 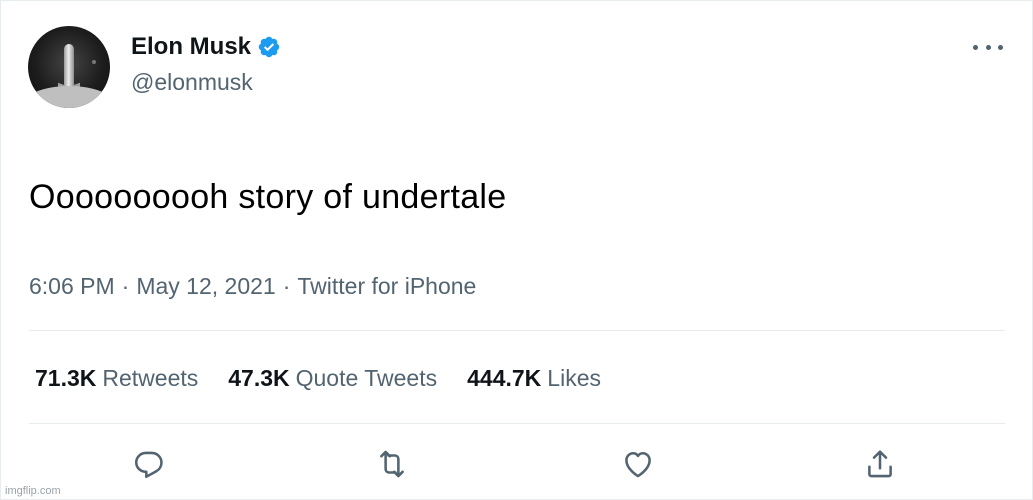 I want to click on heart-icon, so click(x=638, y=464).